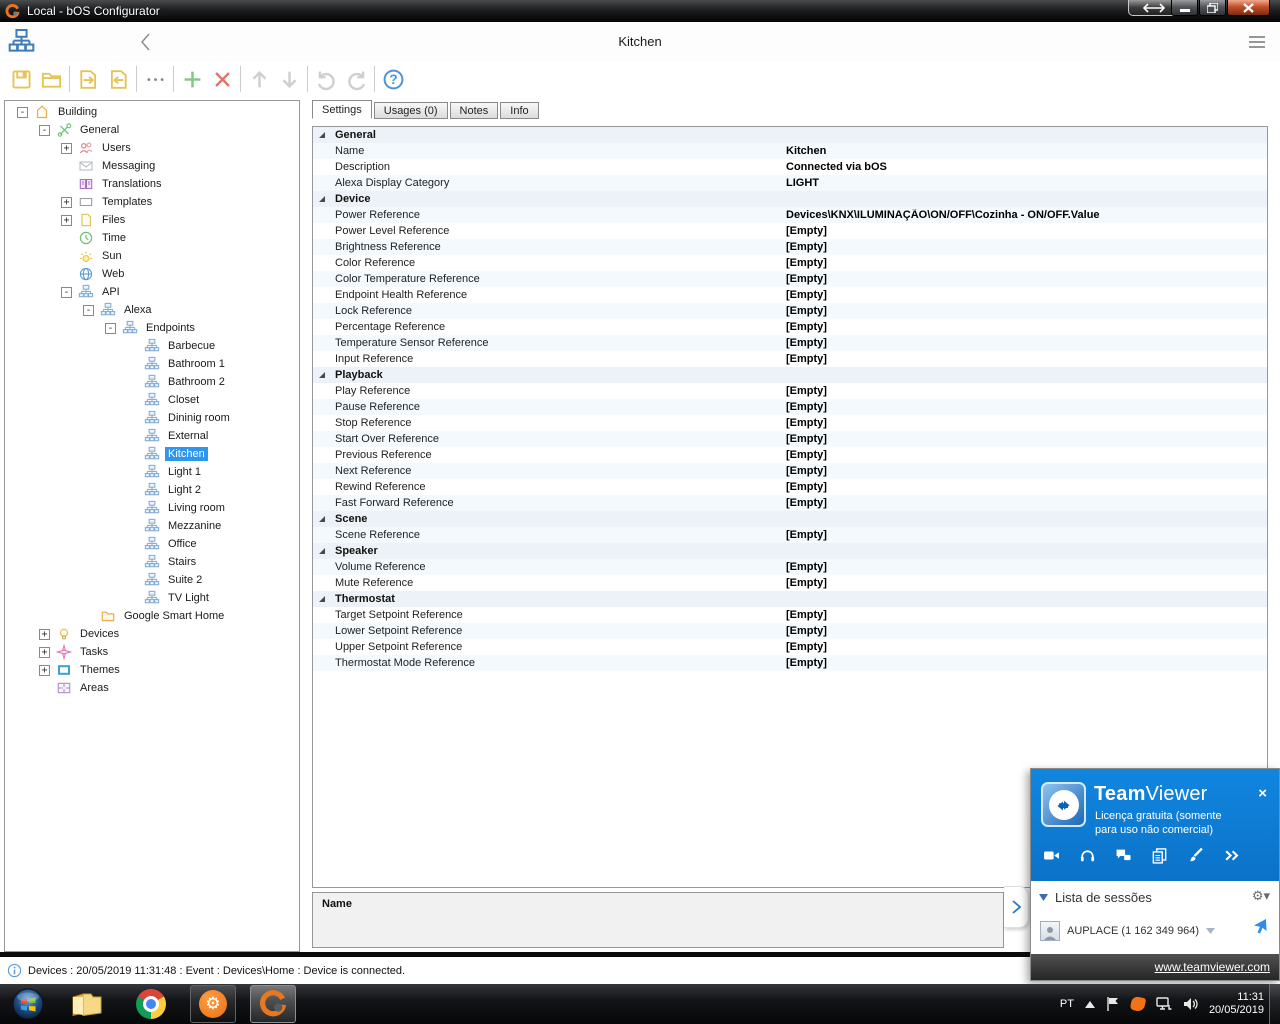 The width and height of the screenshot is (1280, 1024). I want to click on taskbar-bos-server-button: ⚙, so click(213, 1004).